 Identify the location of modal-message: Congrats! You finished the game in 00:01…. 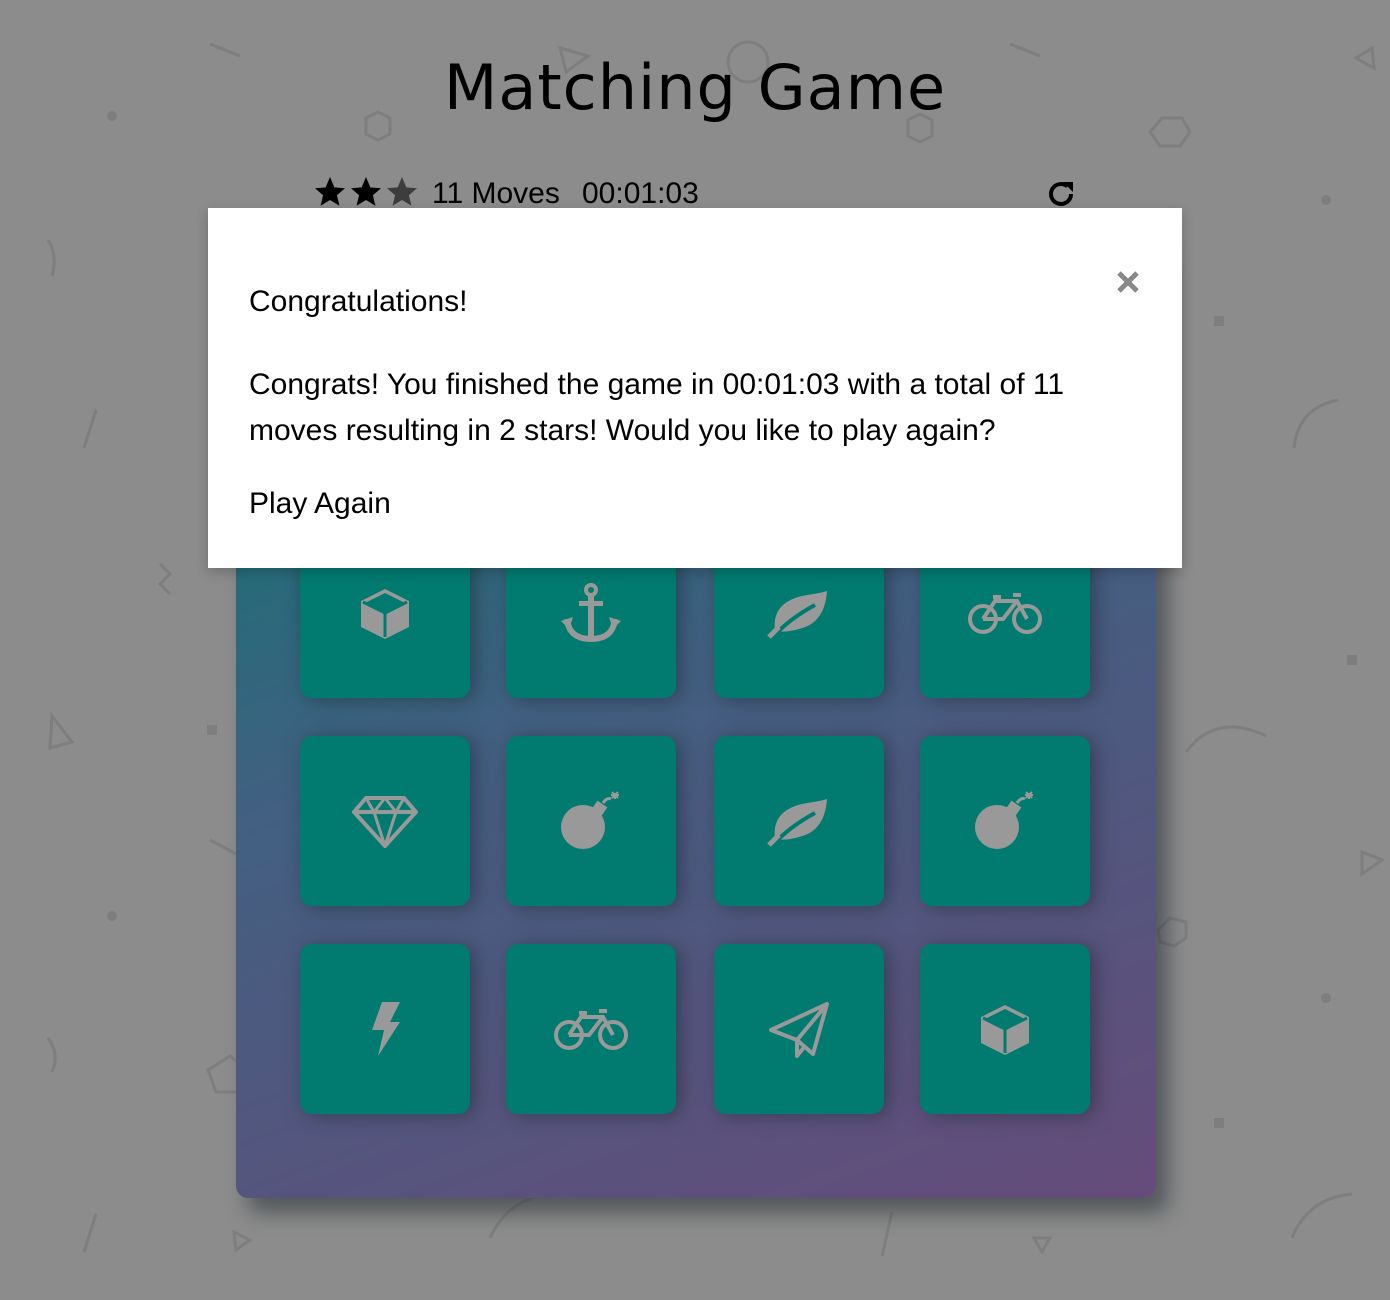
(657, 407).